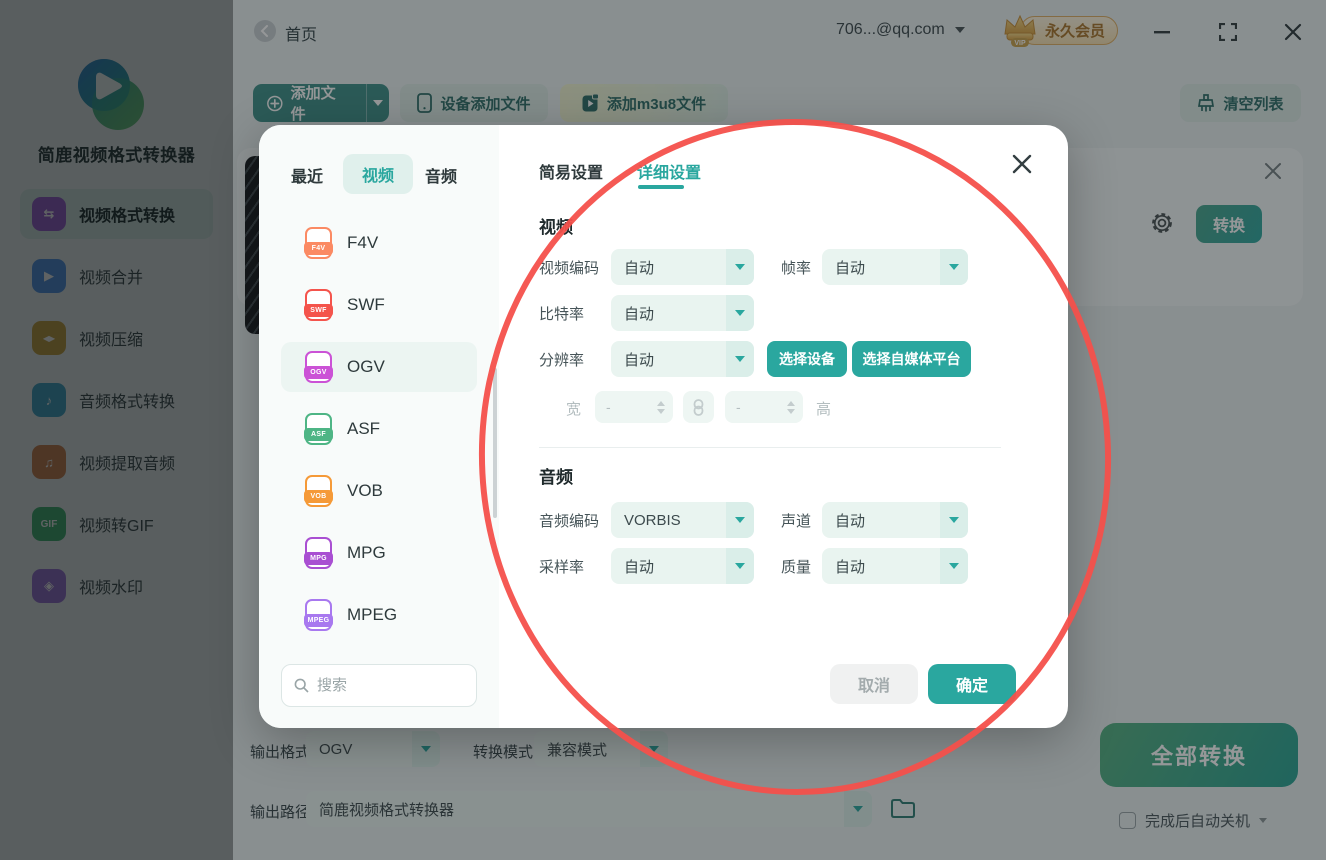  I want to click on quality-label: 质量, so click(796, 567).